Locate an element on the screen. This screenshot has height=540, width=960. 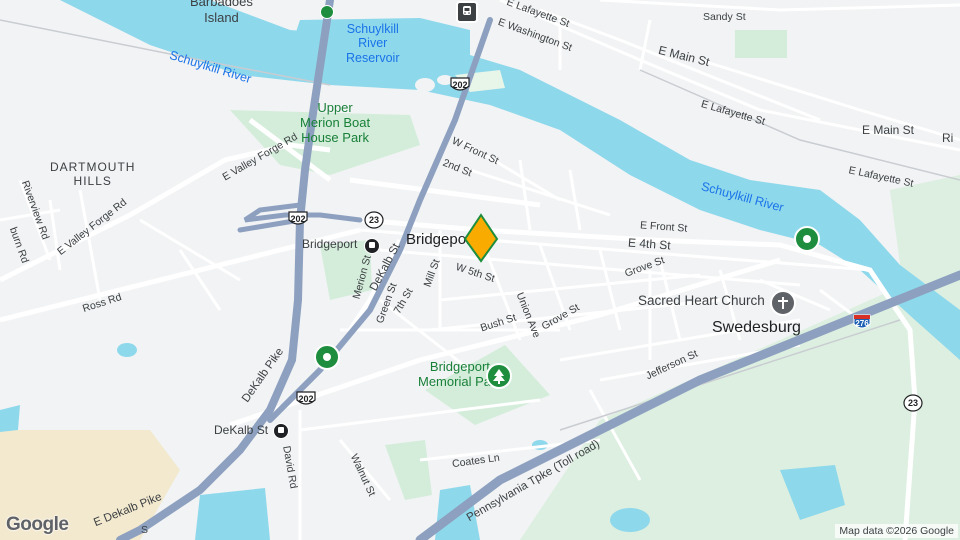
street-label: E 4th St is located at coordinates (649, 244).